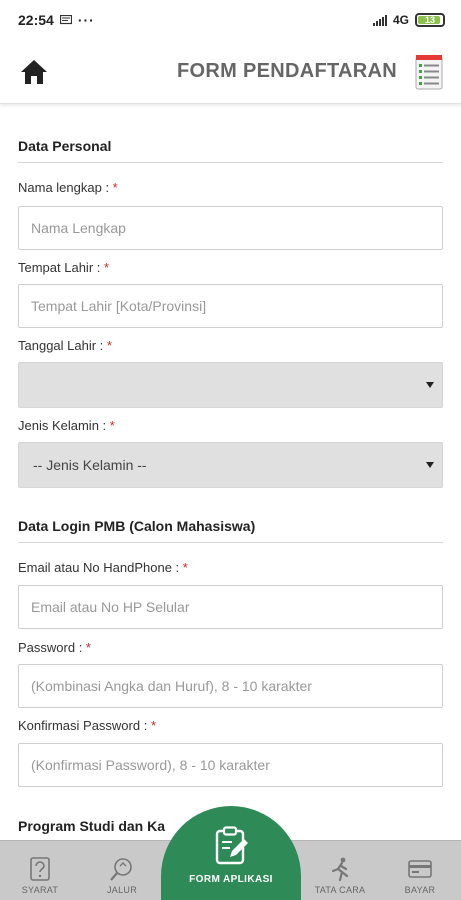  Describe the element at coordinates (34, 72) in the screenshot. I see `home-icon` at that location.